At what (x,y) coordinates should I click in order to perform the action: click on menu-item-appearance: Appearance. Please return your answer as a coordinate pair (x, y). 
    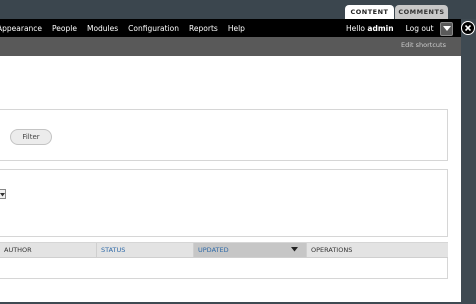
    Looking at the image, I should click on (21, 28).